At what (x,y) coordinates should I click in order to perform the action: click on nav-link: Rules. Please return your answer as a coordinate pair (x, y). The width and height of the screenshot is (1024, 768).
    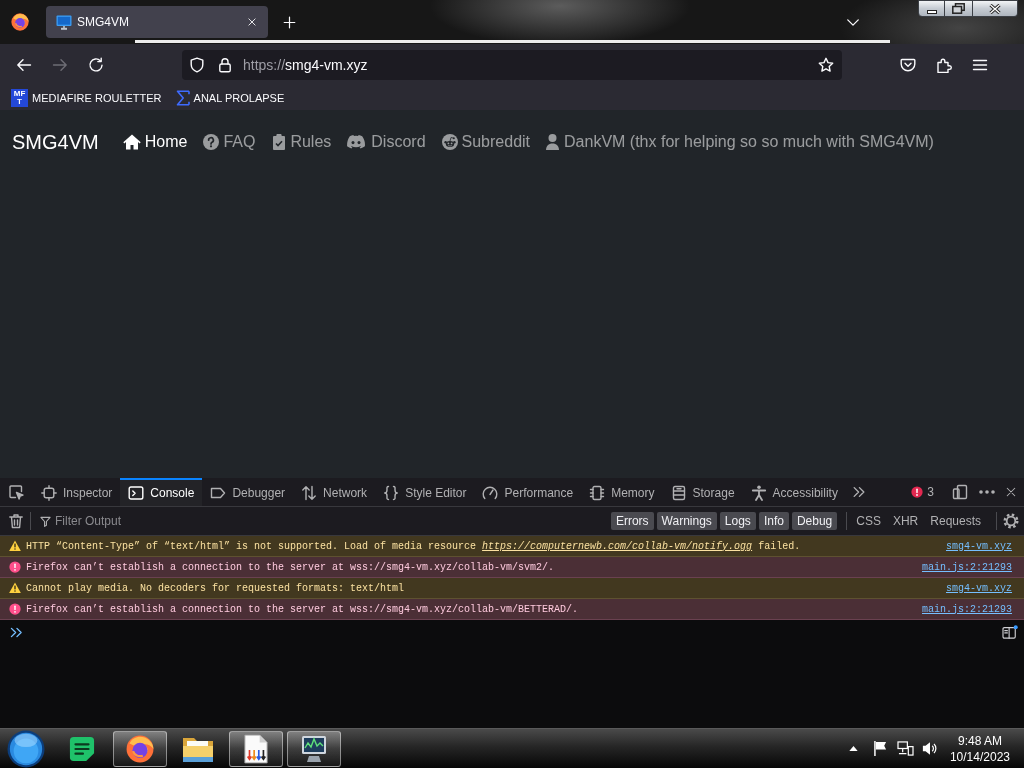
    Looking at the image, I should click on (301, 142).